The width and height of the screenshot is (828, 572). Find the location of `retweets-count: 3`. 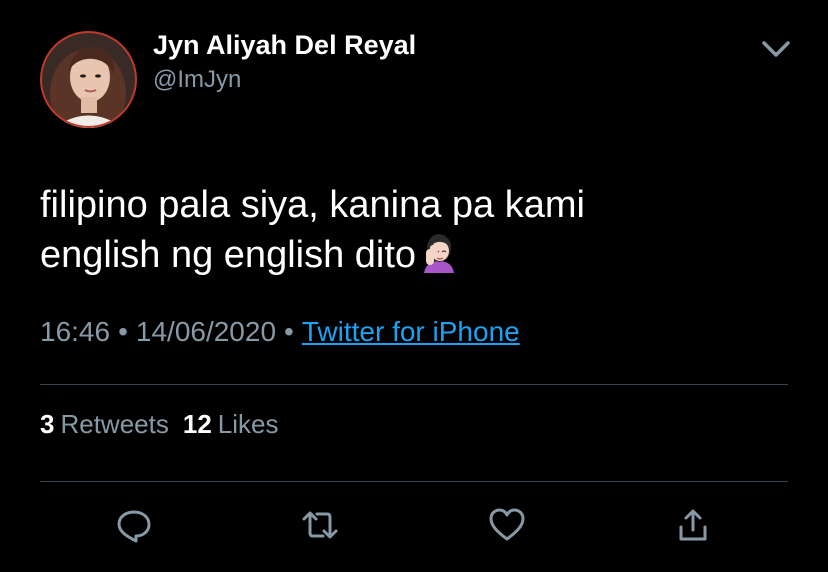

retweets-count: 3 is located at coordinates (47, 424).